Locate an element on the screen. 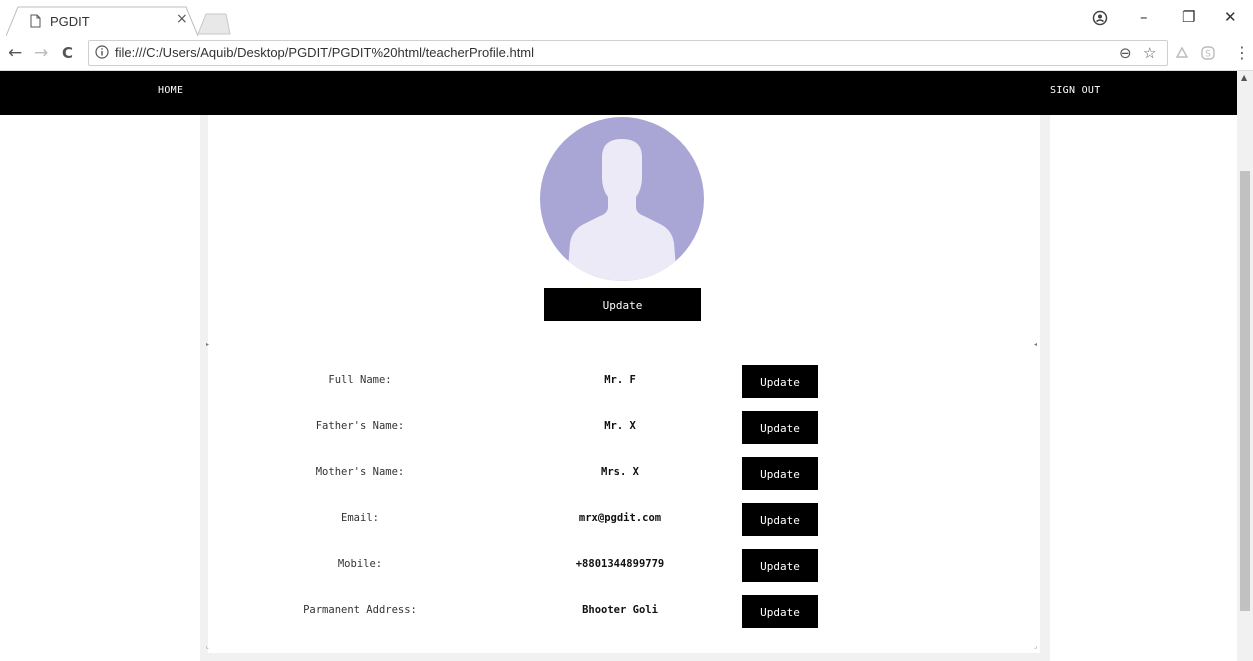  svg-text: S is located at coordinates (1208, 55).